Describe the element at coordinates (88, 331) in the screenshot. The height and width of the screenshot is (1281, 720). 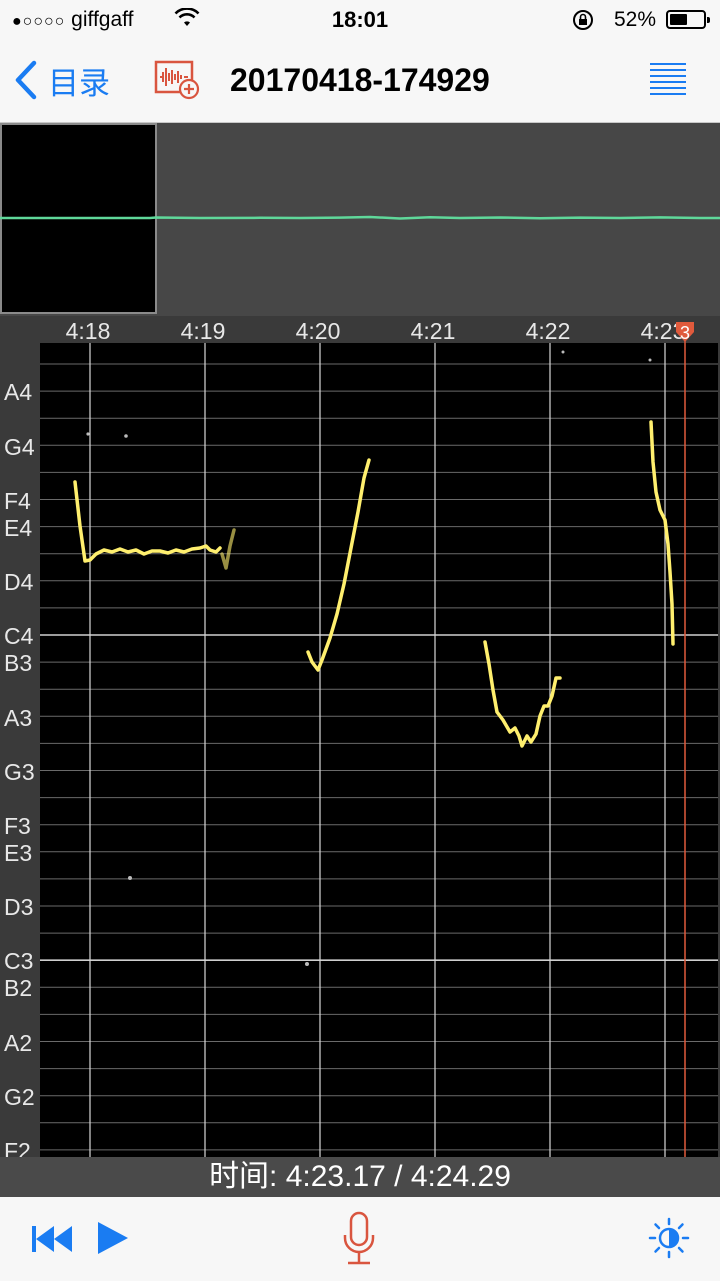
I see `time-label: 4:18` at that location.